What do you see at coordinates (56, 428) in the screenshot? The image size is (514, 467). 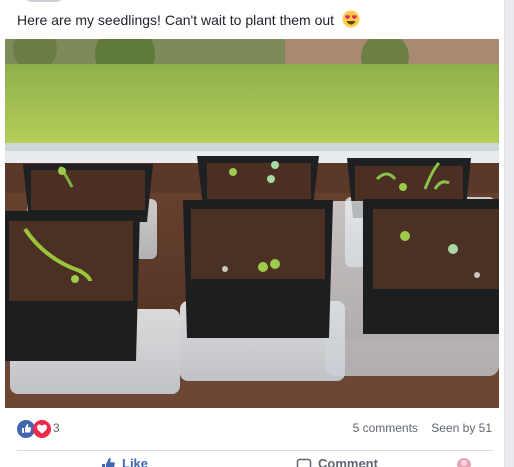 I see `reaction-count: 3` at bounding box center [56, 428].